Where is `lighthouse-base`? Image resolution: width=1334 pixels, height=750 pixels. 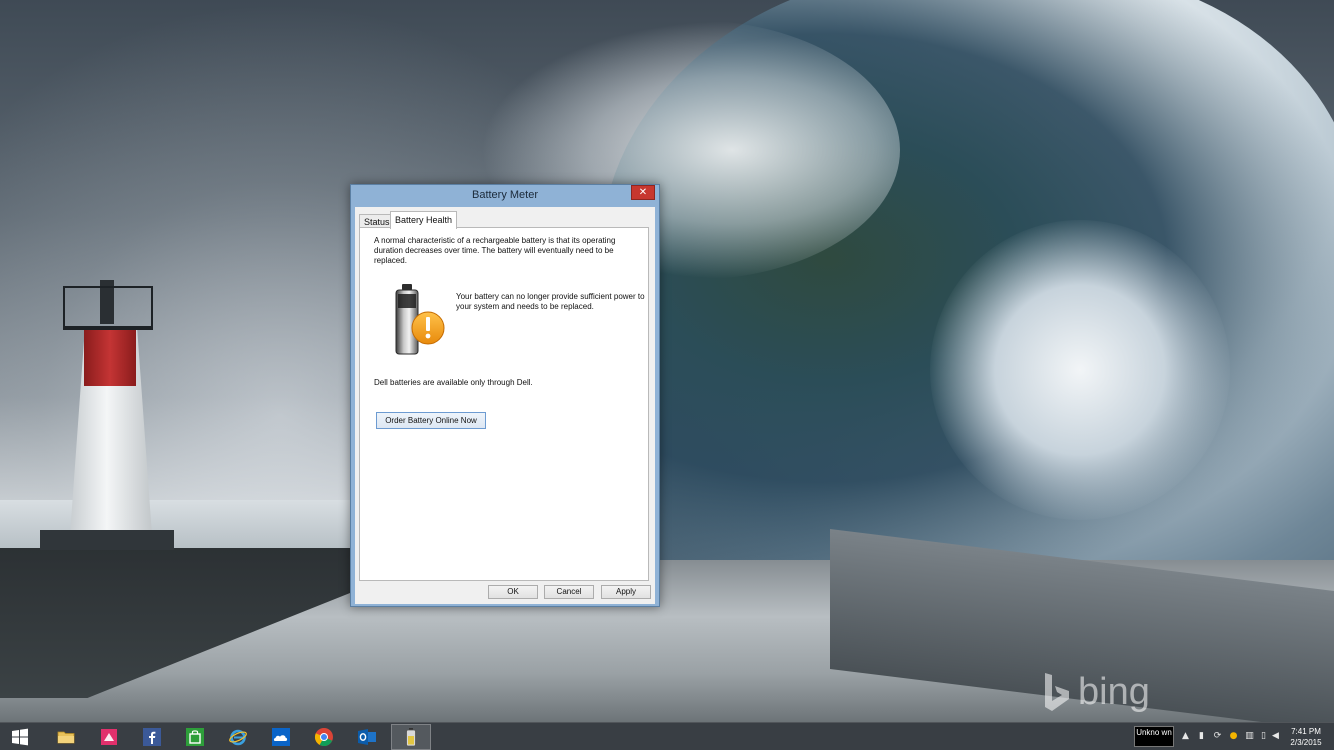
lighthouse-base is located at coordinates (107, 540).